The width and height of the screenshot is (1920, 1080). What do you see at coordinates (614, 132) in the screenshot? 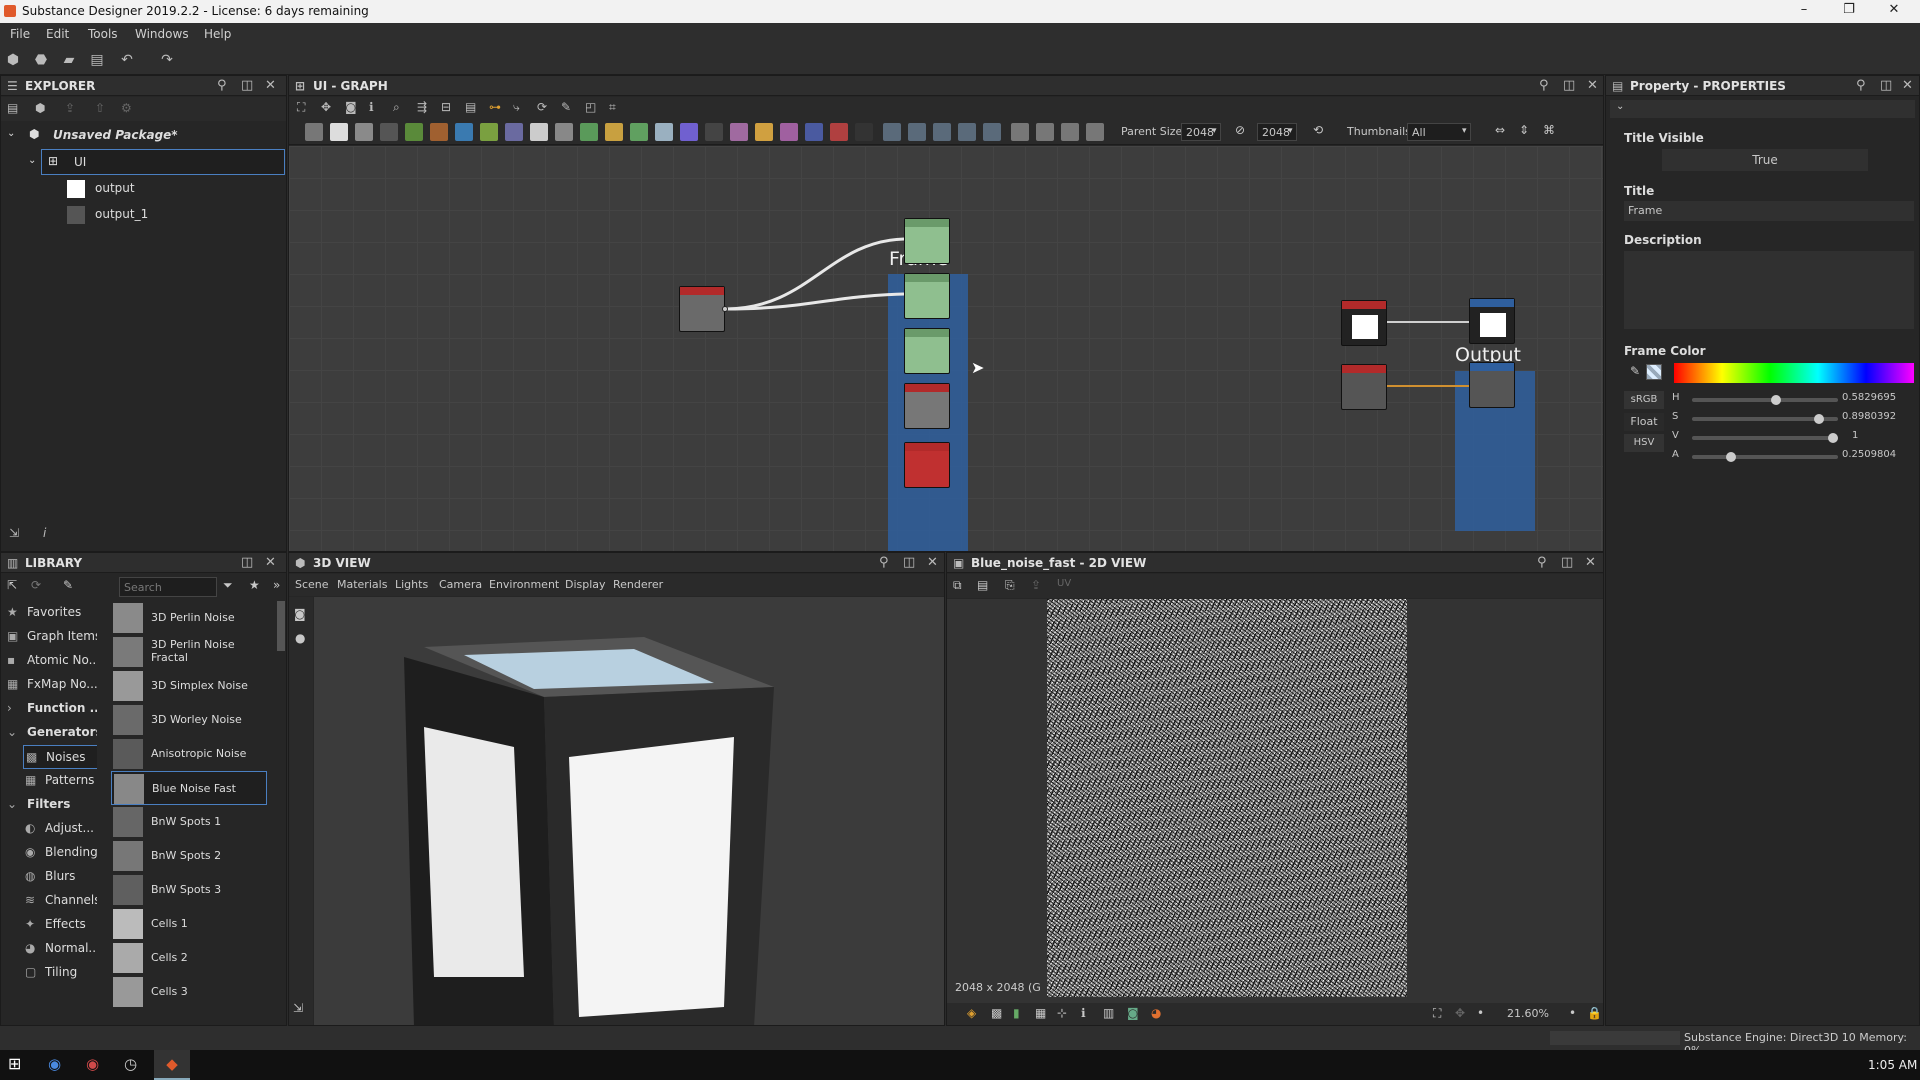
I see `gradient-map-icon` at bounding box center [614, 132].